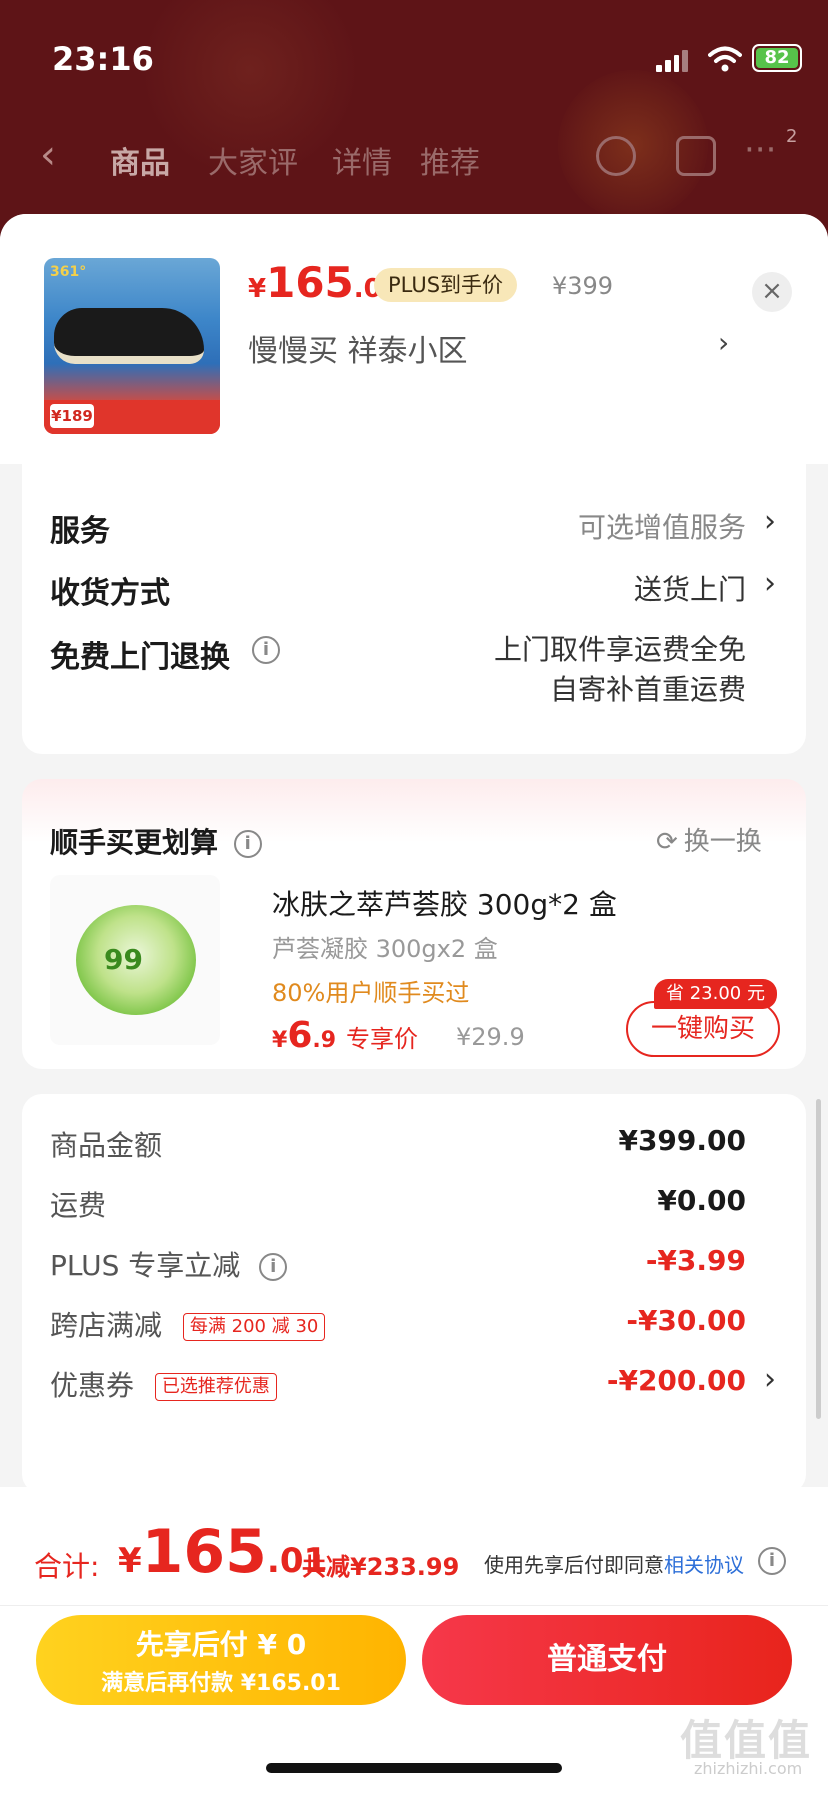 Image resolution: width=828 pixels, height=1793 pixels. I want to click on price-integer: 165, so click(310, 282).